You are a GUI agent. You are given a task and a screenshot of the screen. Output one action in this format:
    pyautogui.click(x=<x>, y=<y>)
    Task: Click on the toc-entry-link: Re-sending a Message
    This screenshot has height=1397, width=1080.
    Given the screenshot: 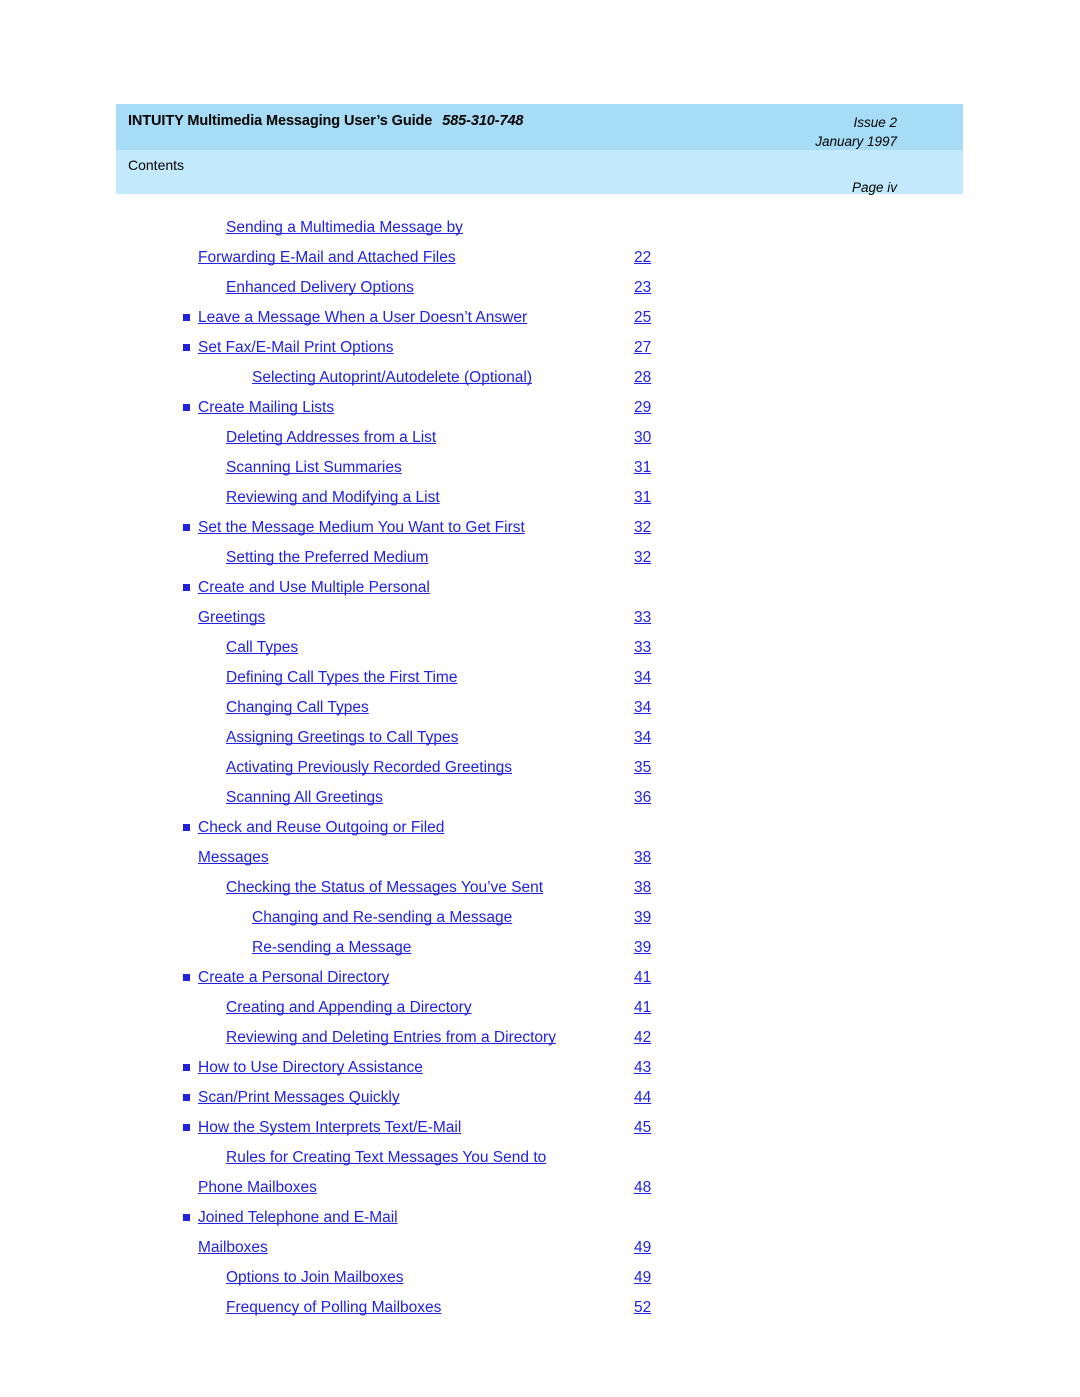 What is the action you would take?
    pyautogui.click(x=317, y=948)
    